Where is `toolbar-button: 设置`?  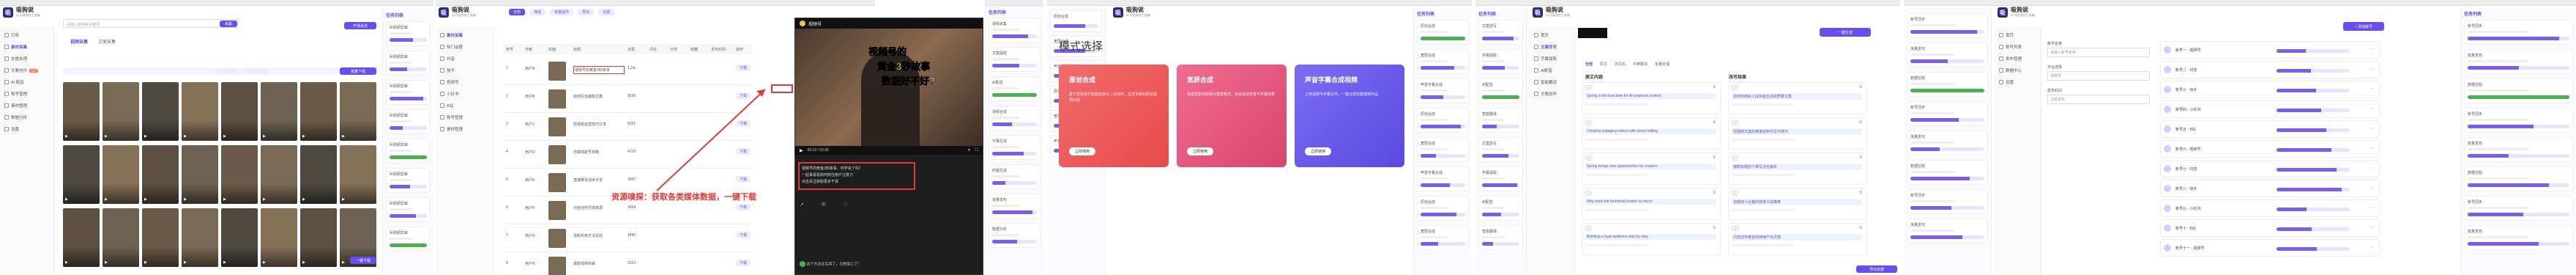 toolbar-button: 设置 is located at coordinates (606, 12).